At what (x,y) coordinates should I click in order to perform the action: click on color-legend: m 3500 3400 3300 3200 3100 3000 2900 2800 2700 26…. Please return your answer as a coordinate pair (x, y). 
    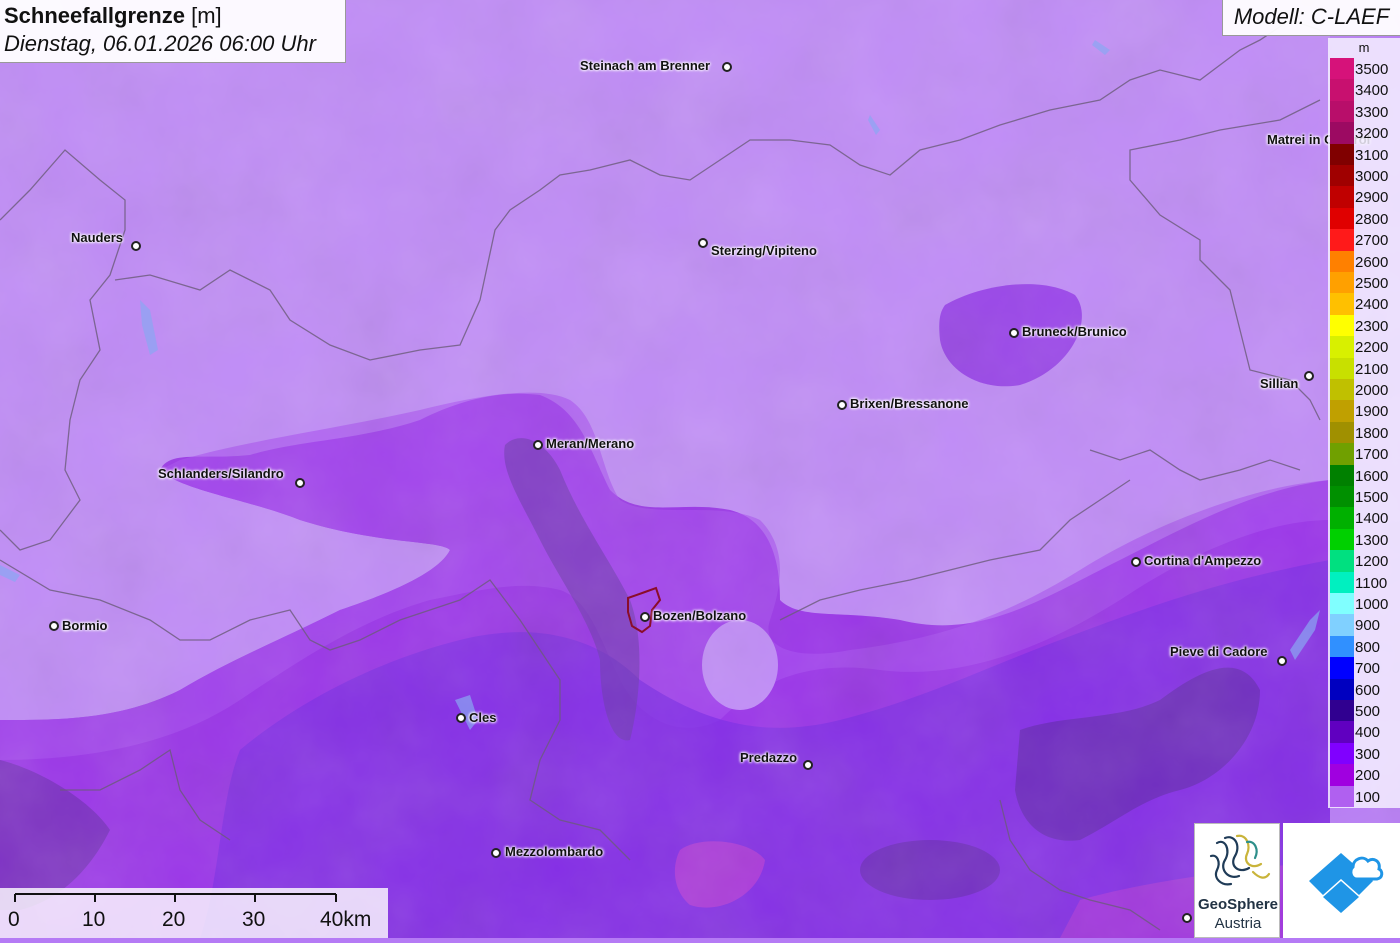
    Looking at the image, I should click on (1364, 423).